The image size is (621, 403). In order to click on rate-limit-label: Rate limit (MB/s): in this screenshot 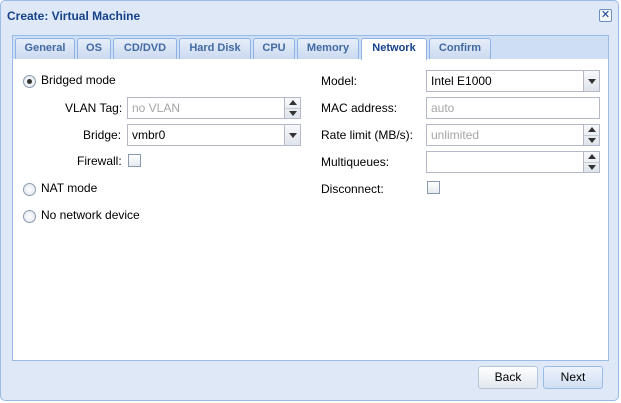, I will do `click(367, 135)`.